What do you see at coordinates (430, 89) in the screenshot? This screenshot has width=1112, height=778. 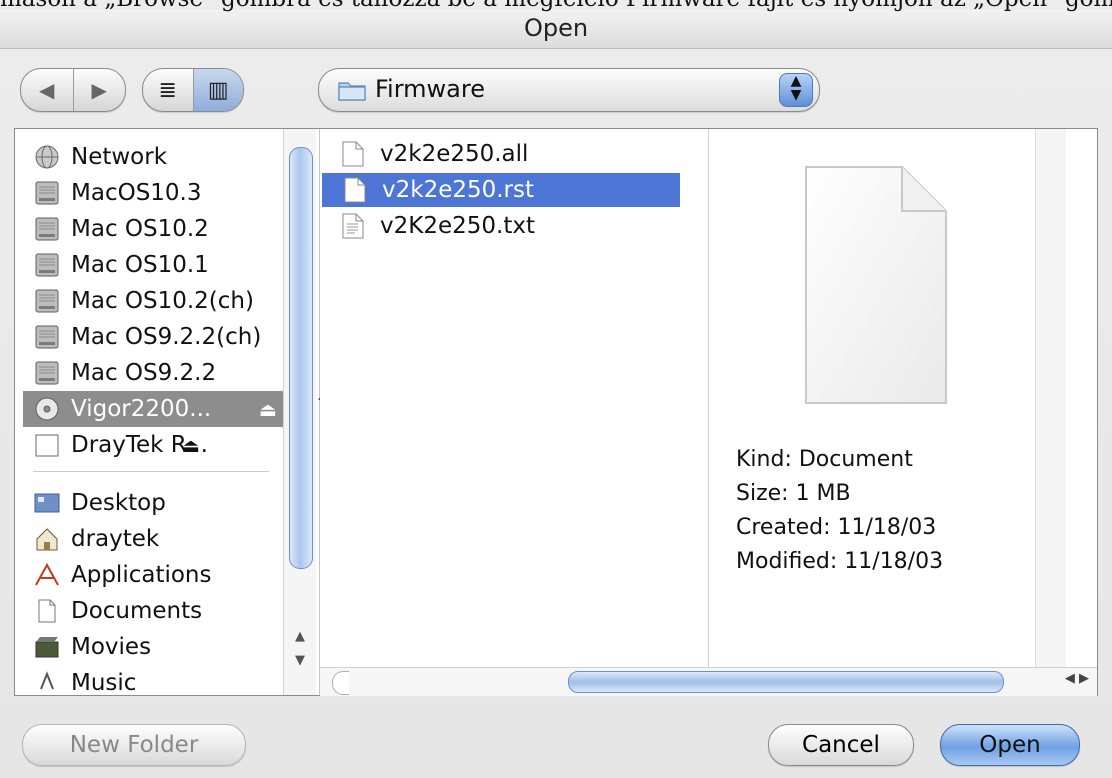 I see `location-label: Firmware` at bounding box center [430, 89].